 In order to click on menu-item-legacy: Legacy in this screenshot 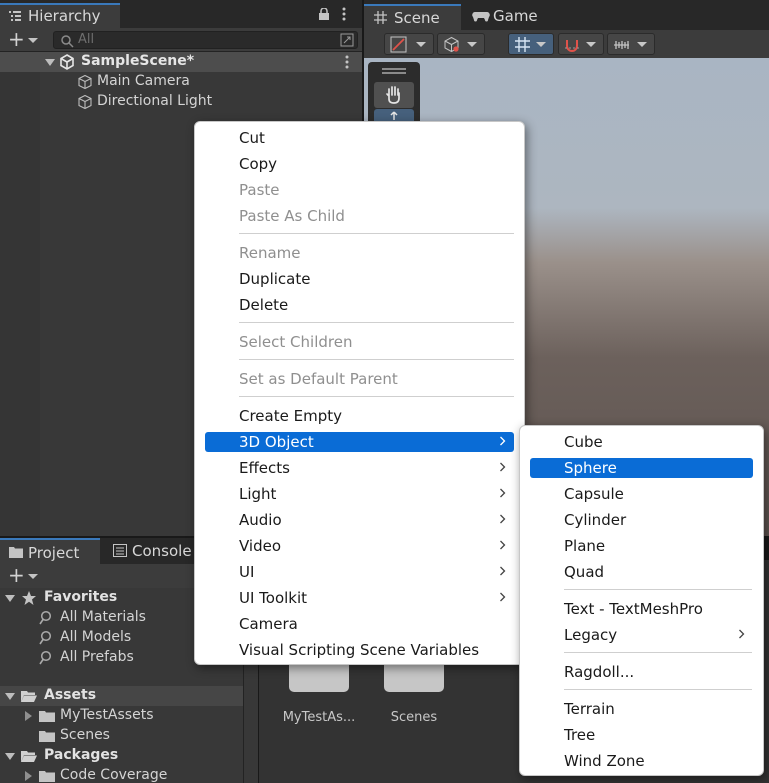, I will do `click(641, 635)`.